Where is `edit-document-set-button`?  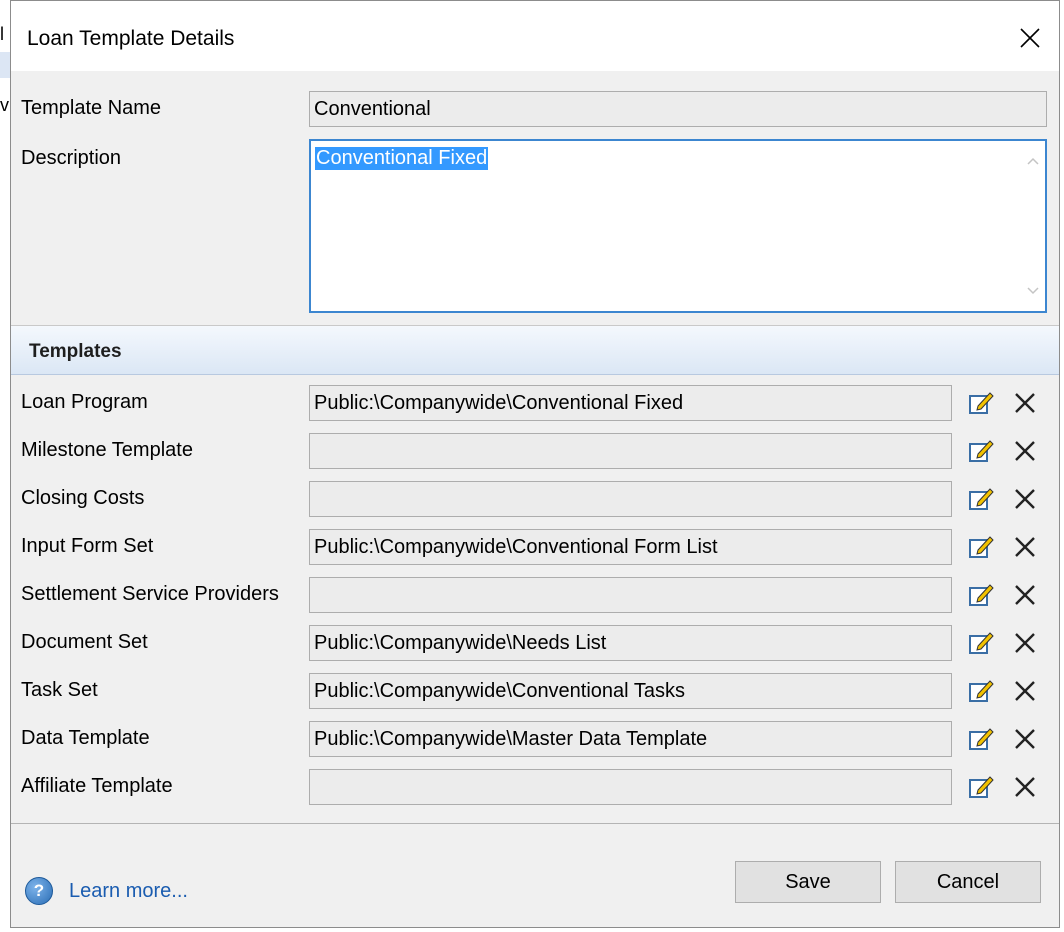
edit-document-set-button is located at coordinates (981, 643).